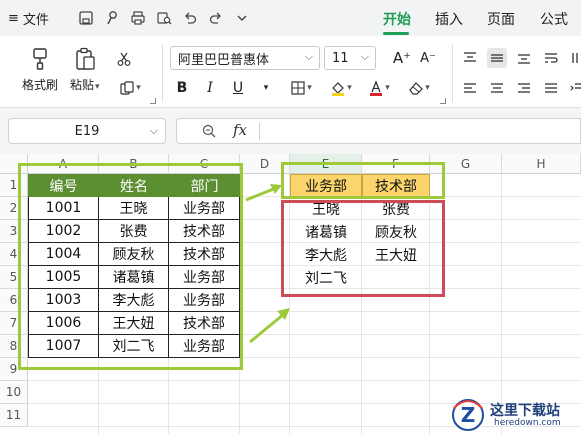  I want to click on header-highlight-frame, so click(363, 180).